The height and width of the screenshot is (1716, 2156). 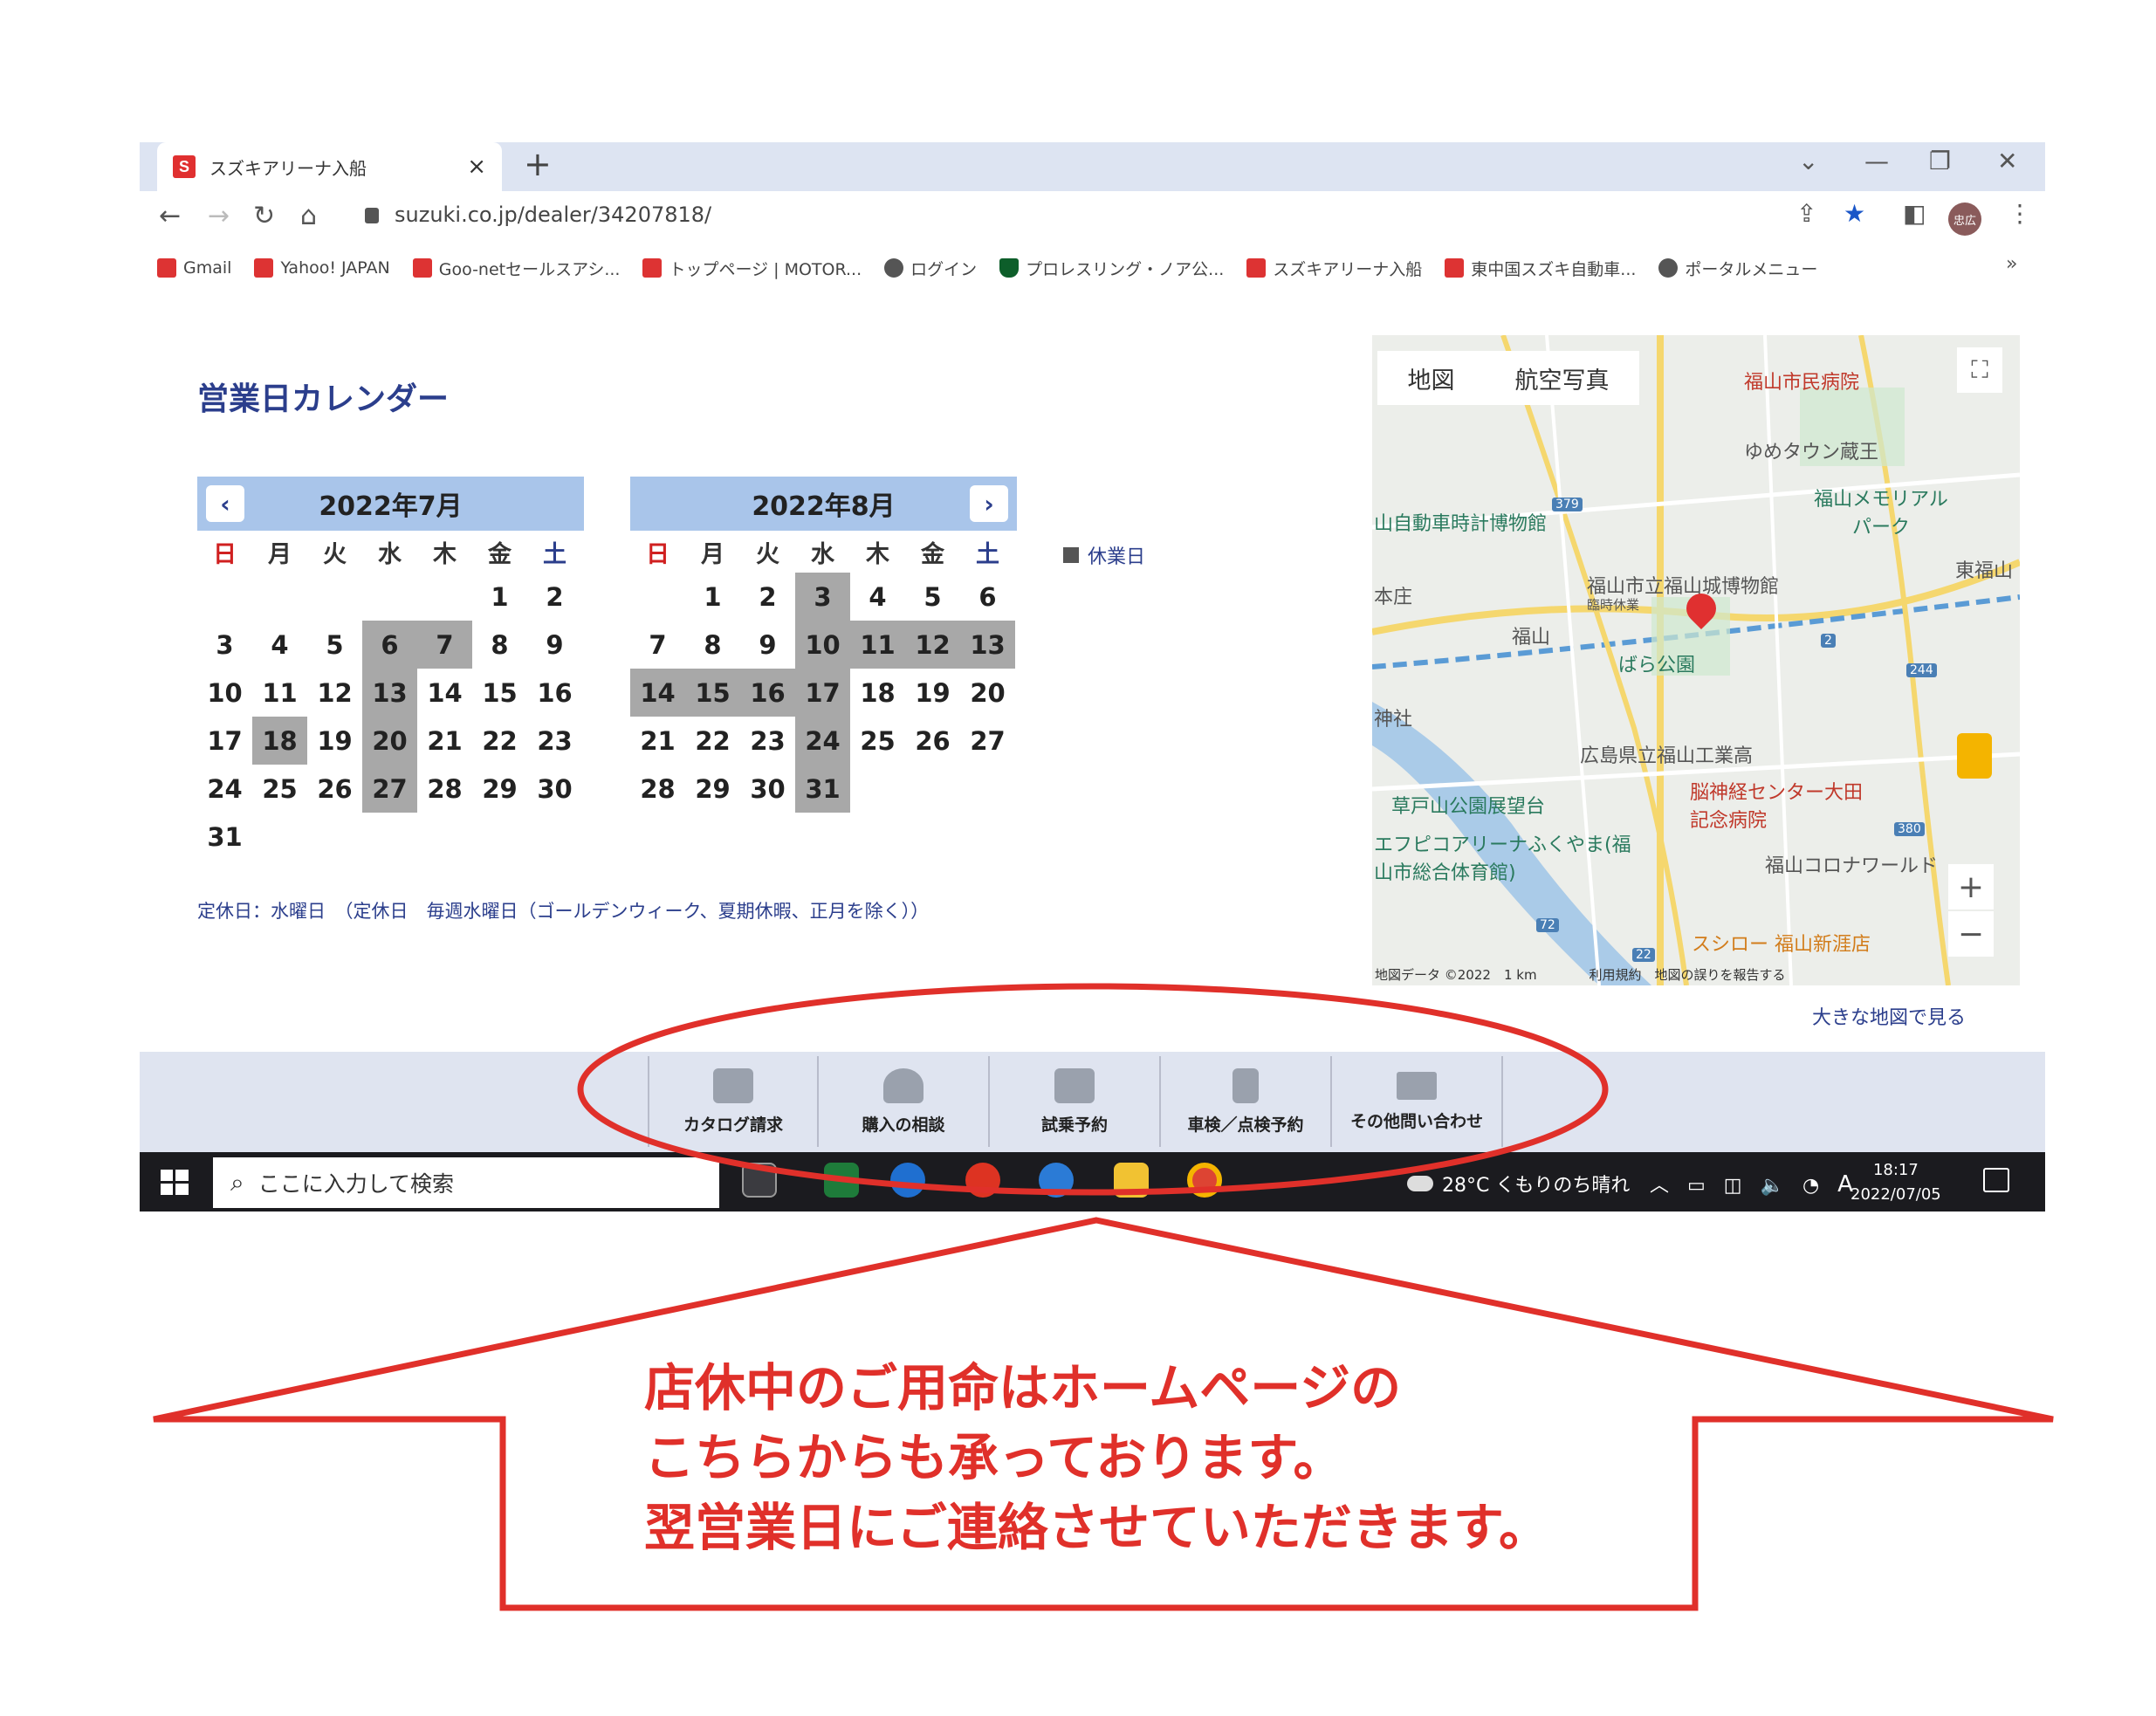 I want to click on annotation-line: 翌営業日にご連絡させていただきます。, so click(x=1097, y=1527).